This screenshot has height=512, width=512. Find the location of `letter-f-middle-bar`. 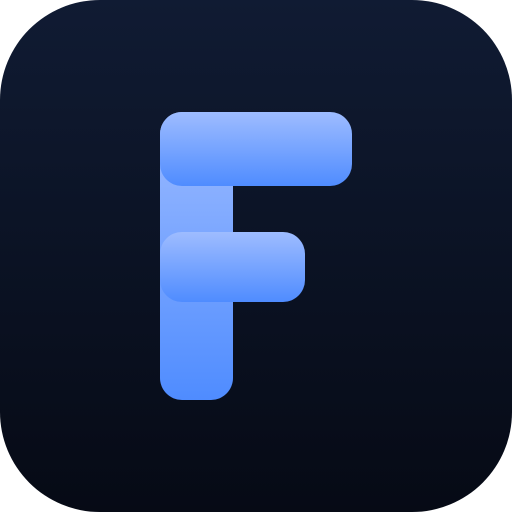

letter-f-middle-bar is located at coordinates (232, 267).